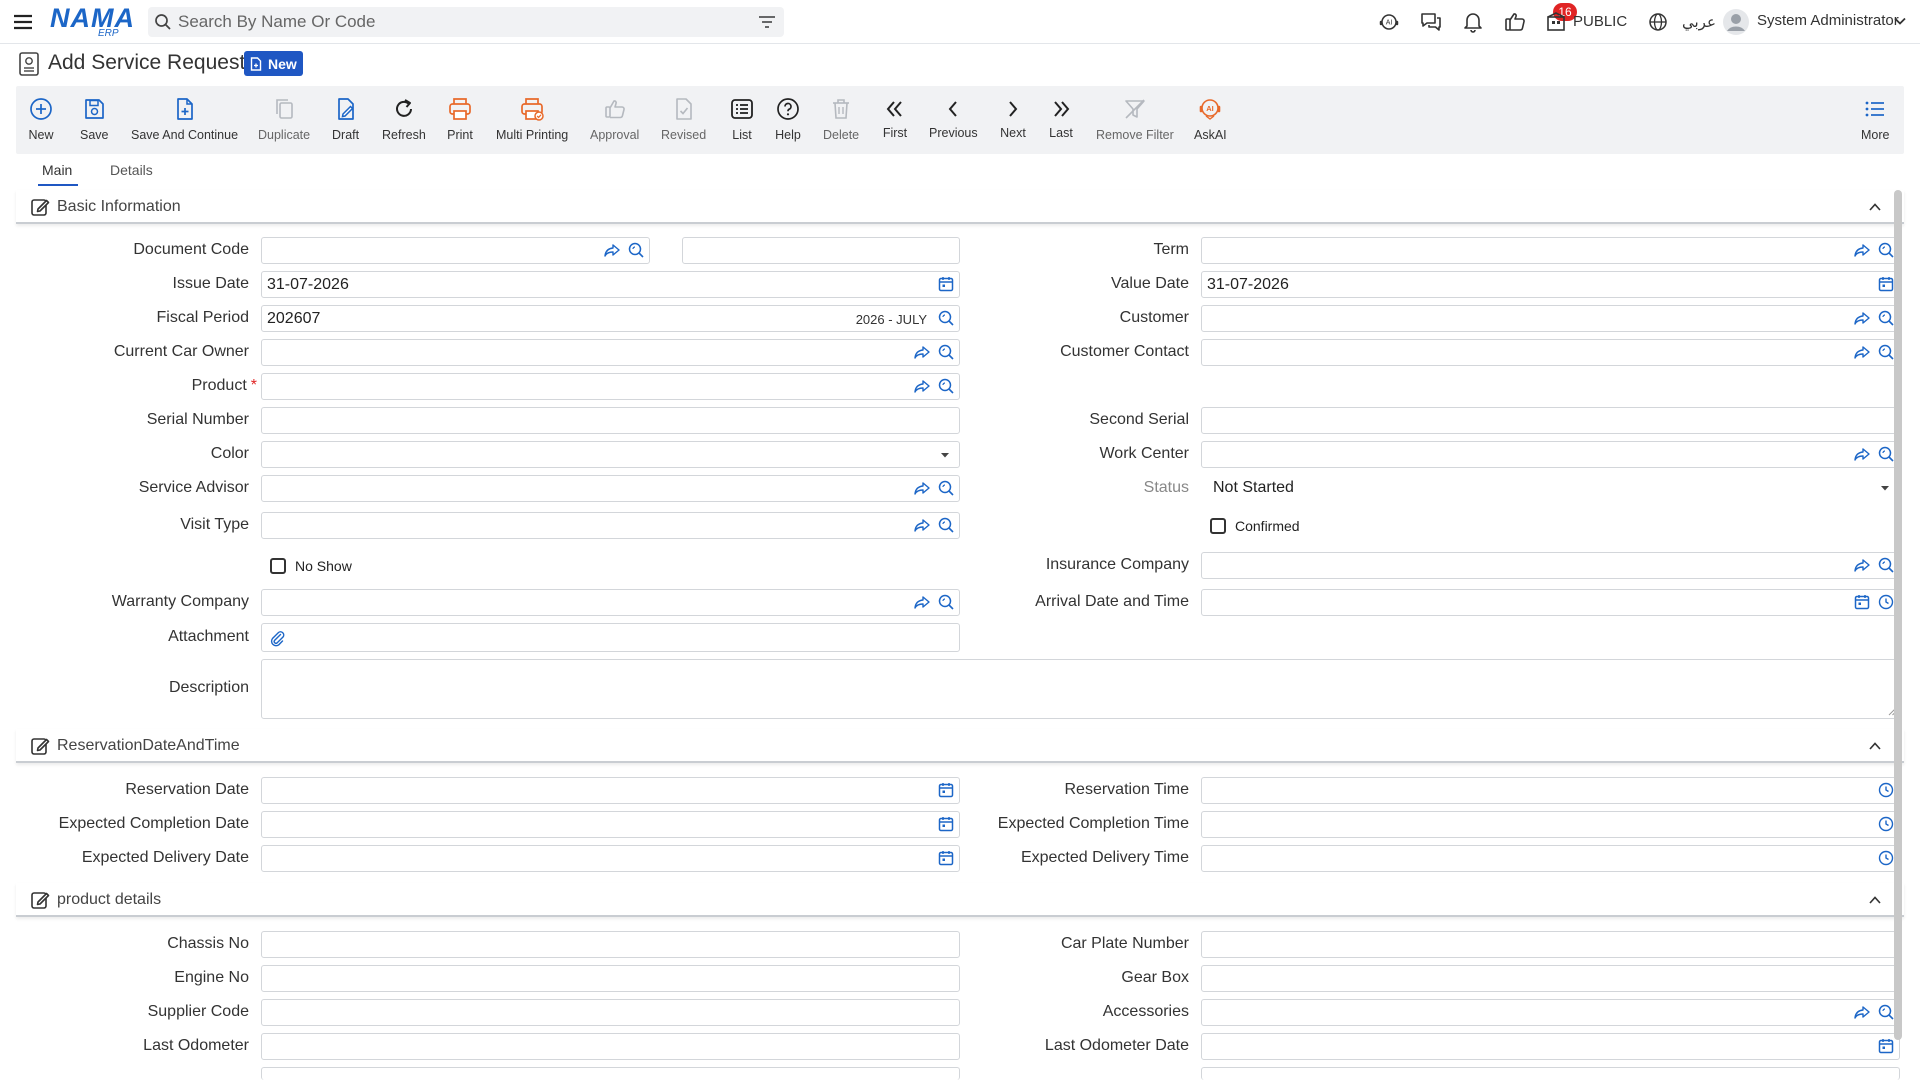  Describe the element at coordinates (610, 790) in the screenshot. I see `reservation-date-input` at that location.